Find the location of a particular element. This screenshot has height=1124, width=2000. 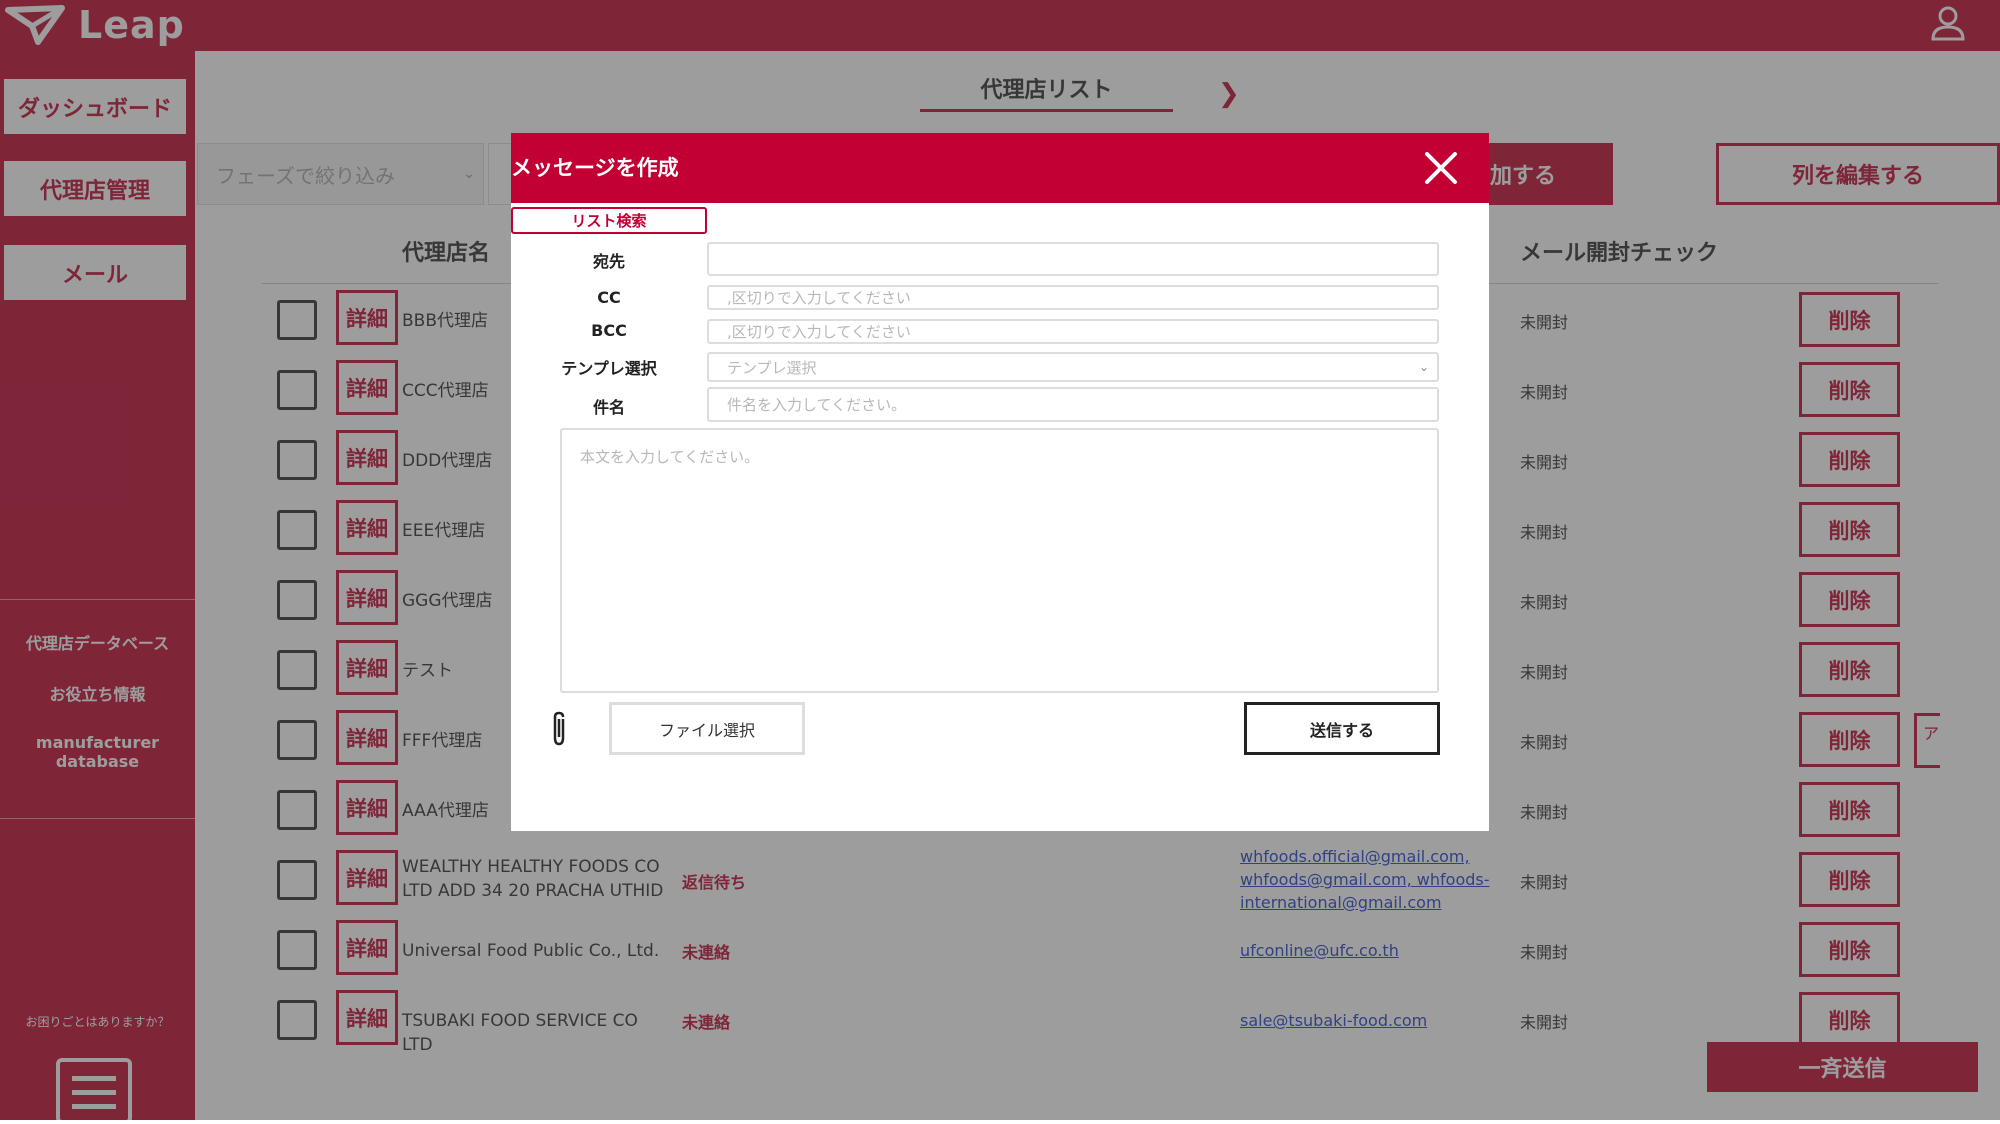

chevron-down-icon: ⌄ is located at coordinates (1423, 367).